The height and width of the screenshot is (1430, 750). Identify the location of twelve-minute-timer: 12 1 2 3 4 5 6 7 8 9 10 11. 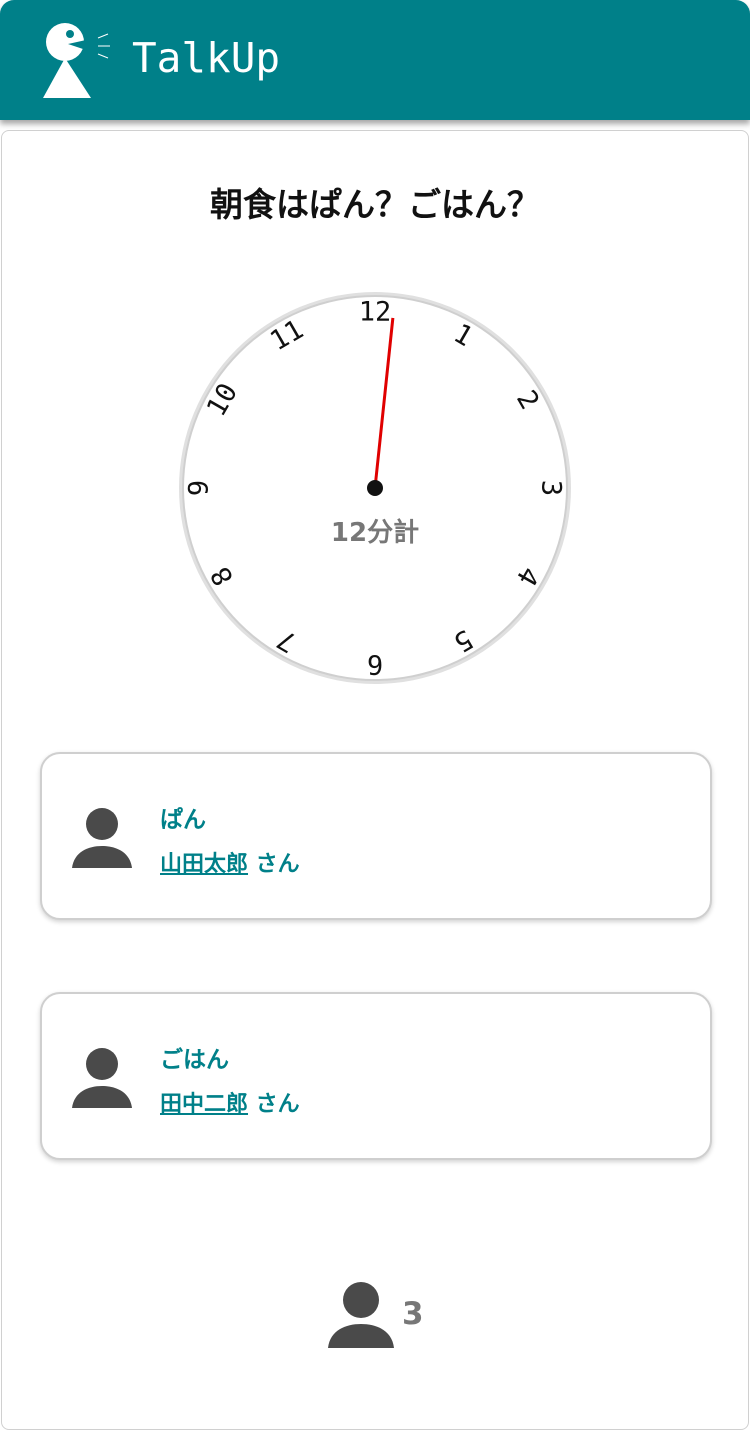
(375, 488).